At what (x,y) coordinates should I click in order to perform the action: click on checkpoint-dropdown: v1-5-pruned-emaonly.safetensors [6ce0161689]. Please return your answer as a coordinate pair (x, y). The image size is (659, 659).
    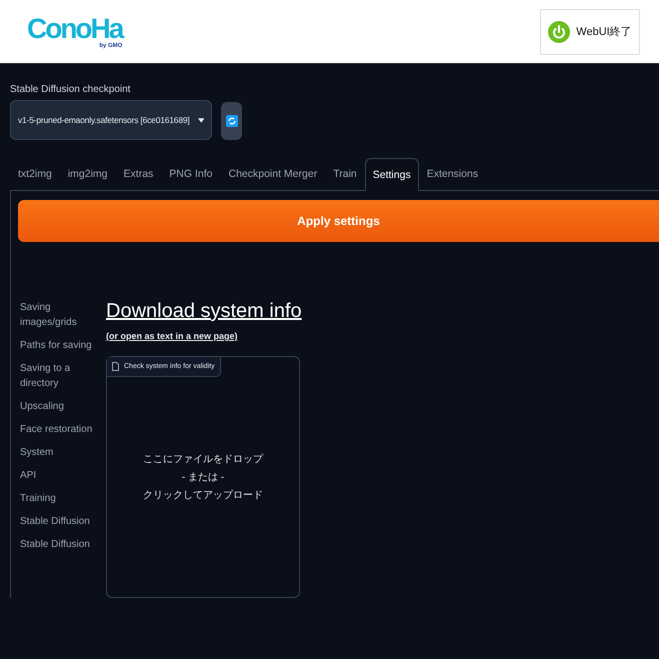
    Looking at the image, I should click on (111, 120).